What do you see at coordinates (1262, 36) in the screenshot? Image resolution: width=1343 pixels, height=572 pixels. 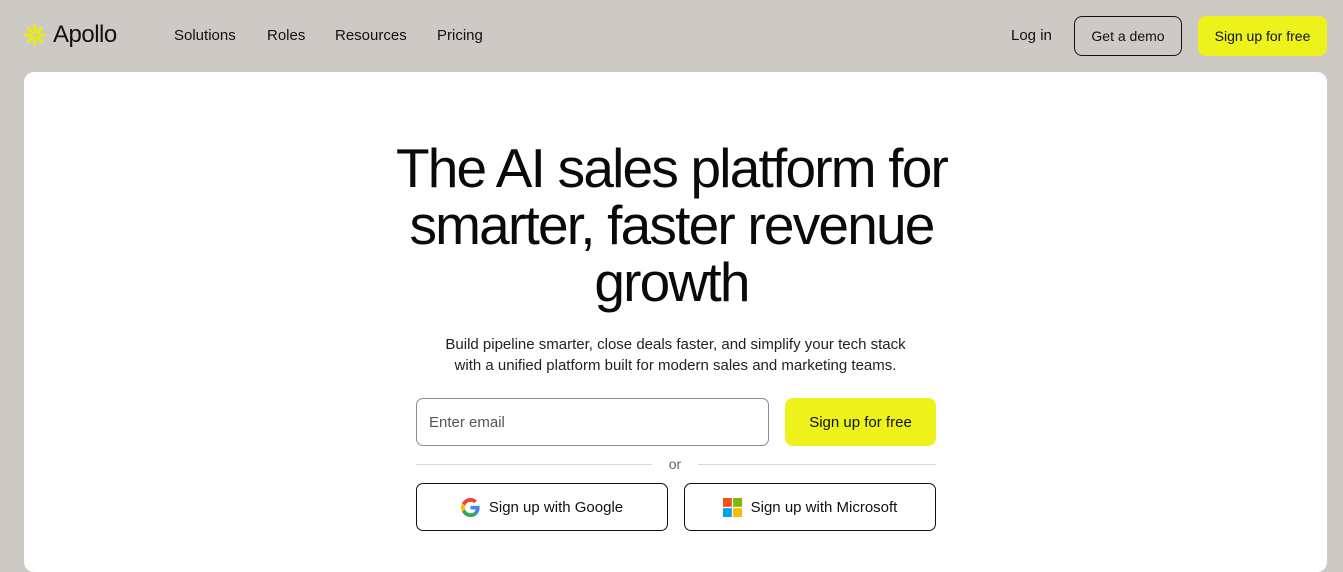 I see `header-signup-button: Sign up for free` at bounding box center [1262, 36].